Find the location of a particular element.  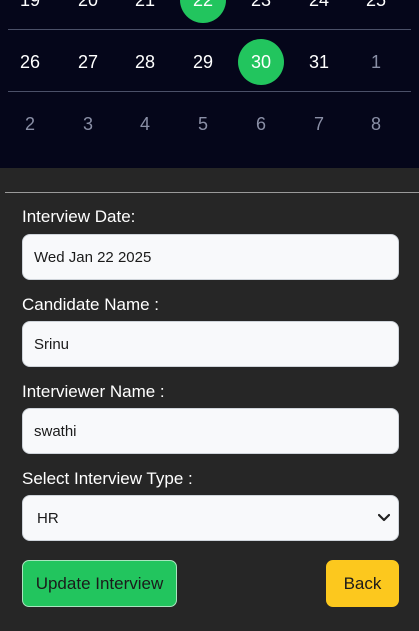

calendar-day: 28 is located at coordinates (145, 62).